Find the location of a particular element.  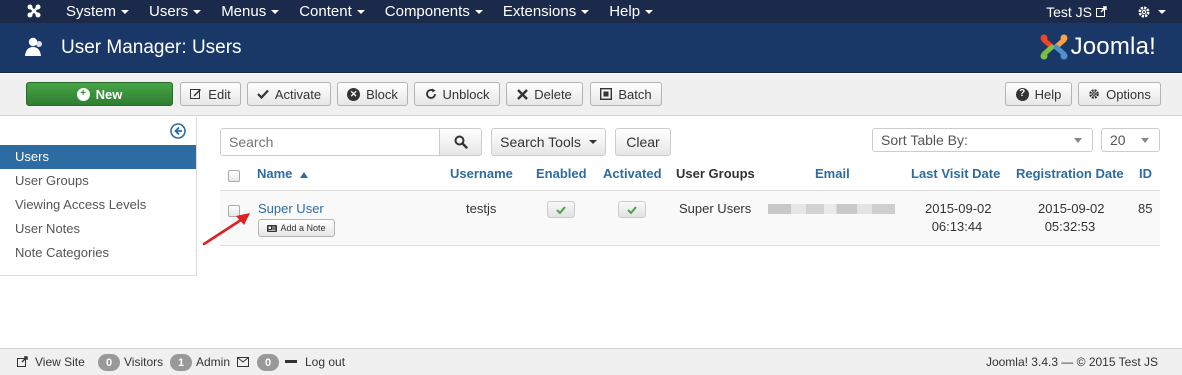

sidebar-item-user-groups: User Groups is located at coordinates (98, 181).